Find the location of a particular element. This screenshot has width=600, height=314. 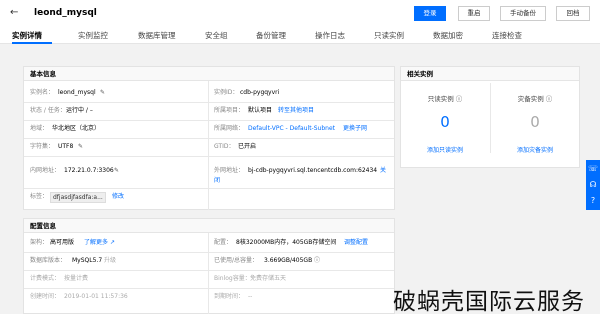

id-label: 实例ID： is located at coordinates (226, 92).